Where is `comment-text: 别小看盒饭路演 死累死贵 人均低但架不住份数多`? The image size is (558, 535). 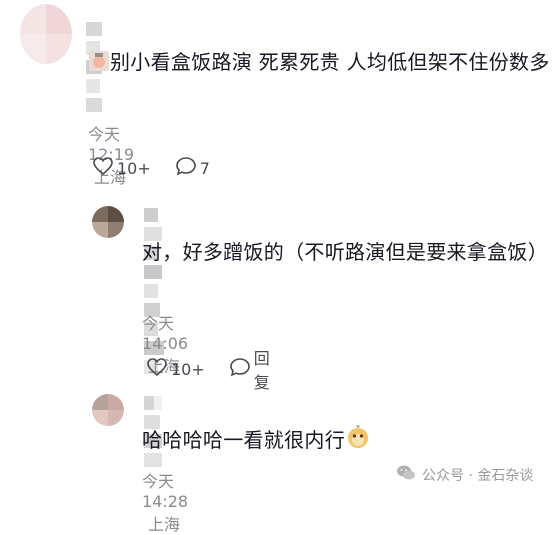 comment-text: 别小看盒饭路演 死累死贵 人均低但架不住份数多 is located at coordinates (323, 63).